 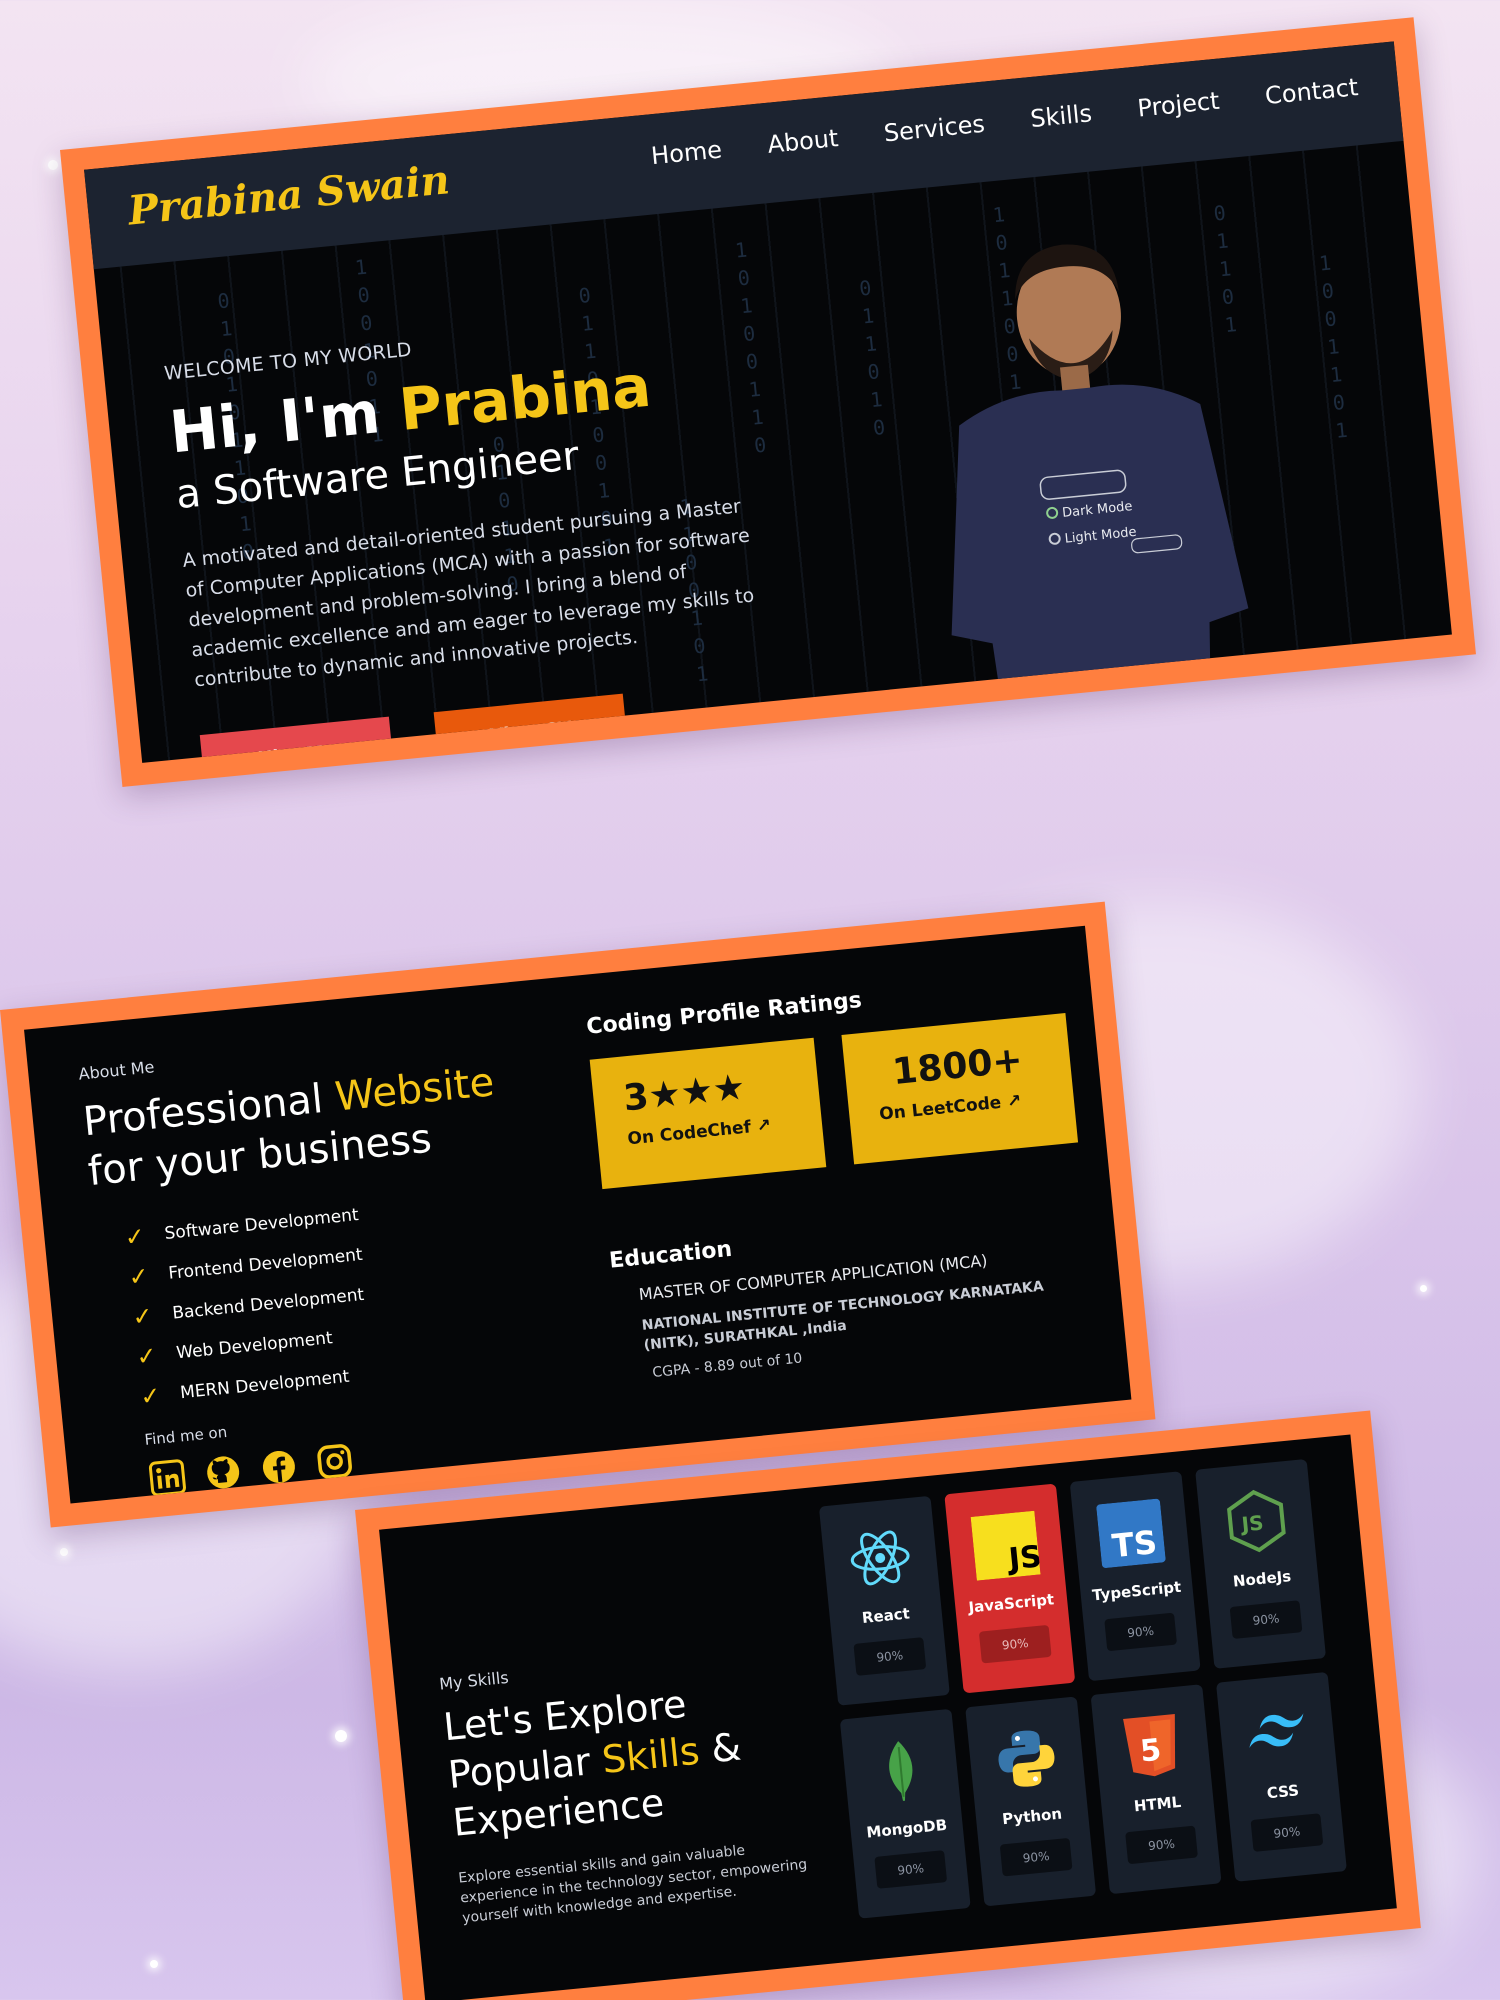 What do you see at coordinates (934, 129) in the screenshot?
I see `nav-services: Services` at bounding box center [934, 129].